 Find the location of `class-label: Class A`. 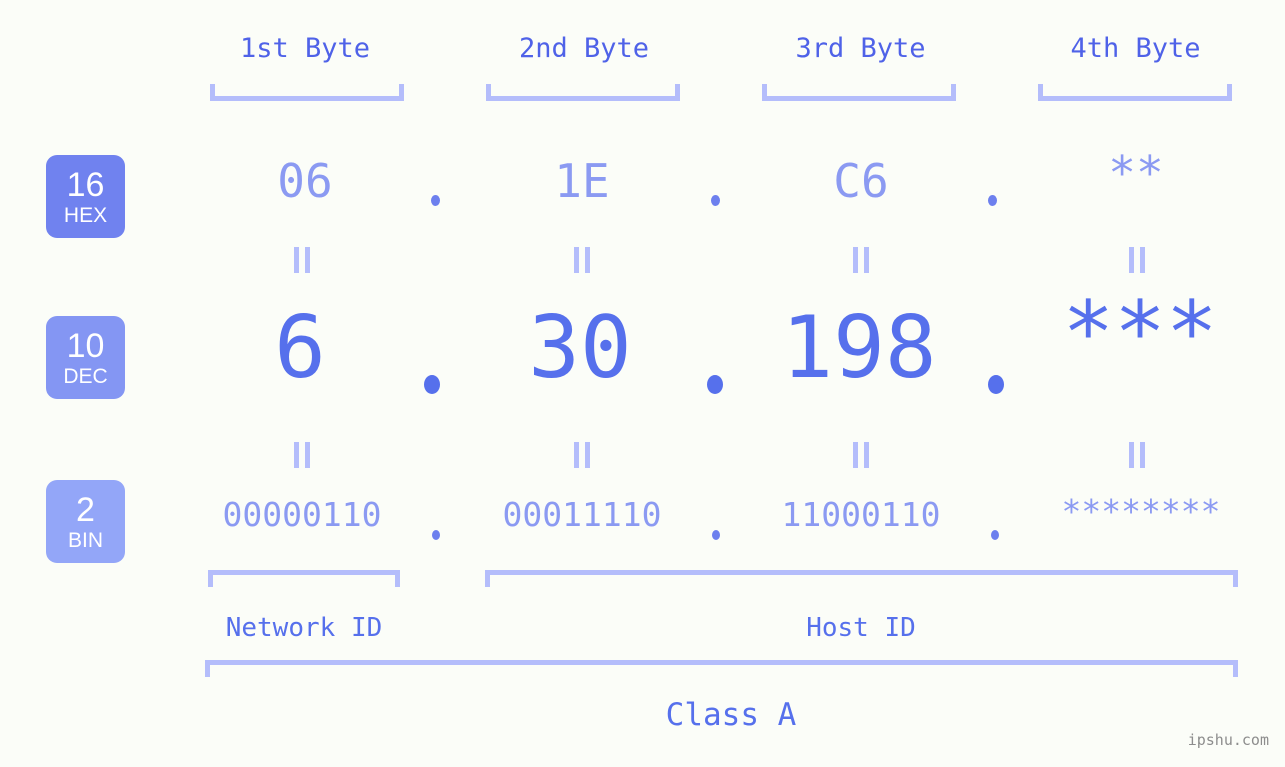

class-label: Class A is located at coordinates (731, 715).